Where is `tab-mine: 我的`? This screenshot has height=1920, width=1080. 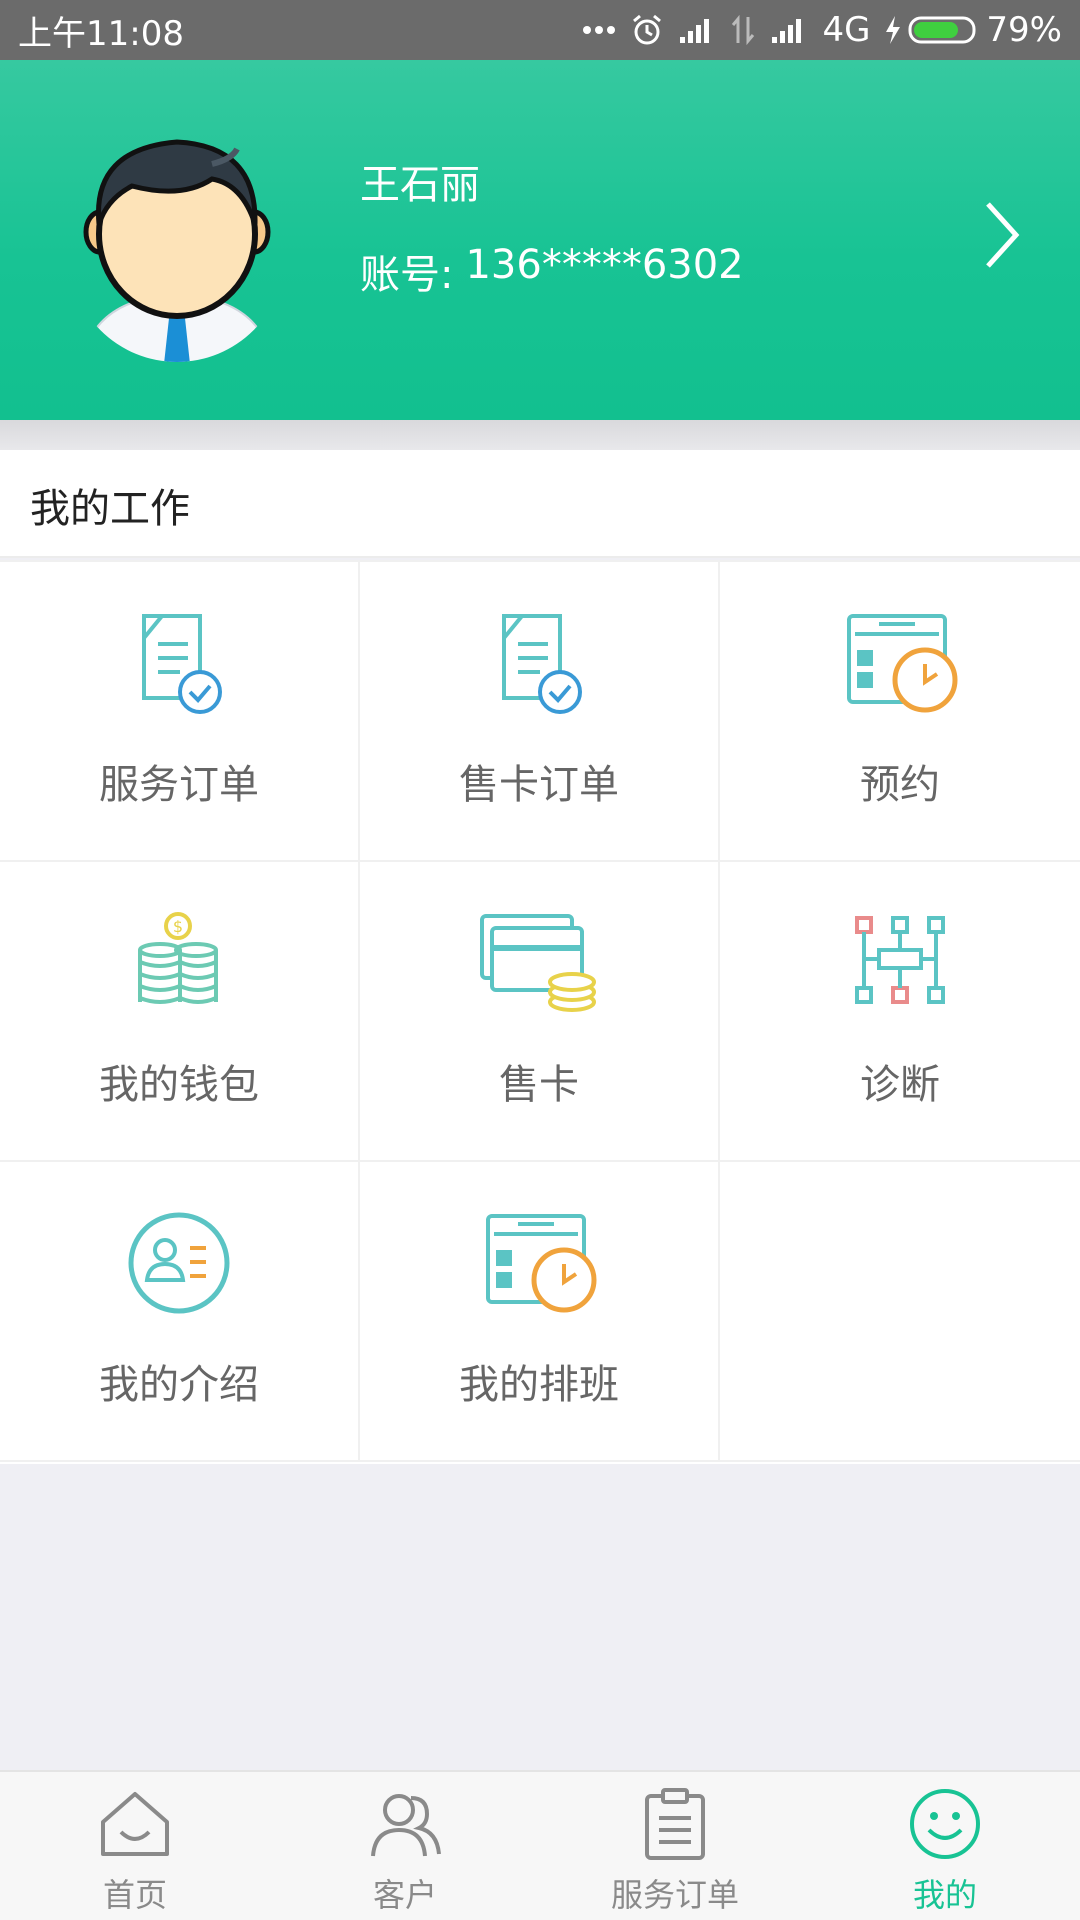 tab-mine: 我的 is located at coordinates (945, 1846).